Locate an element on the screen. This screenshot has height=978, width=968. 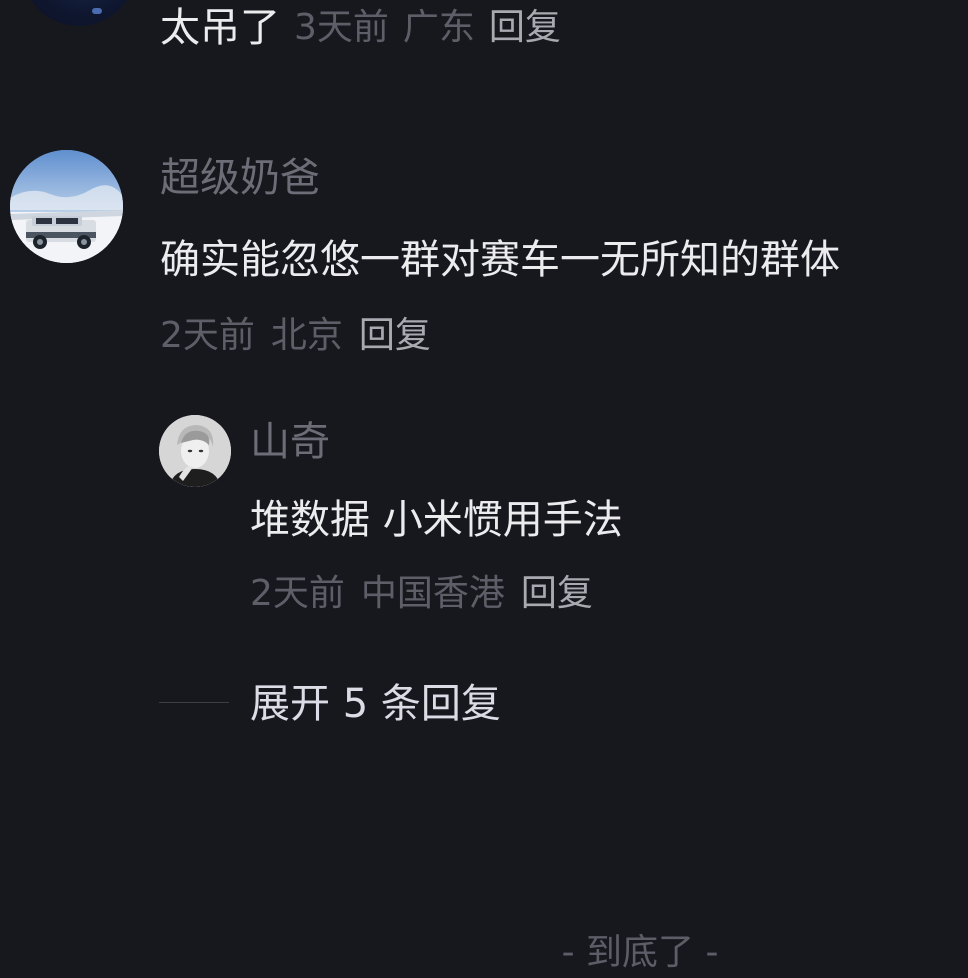
comment-text: 确实能忽悠一群对赛车一无所知的群体 is located at coordinates (500, 260).